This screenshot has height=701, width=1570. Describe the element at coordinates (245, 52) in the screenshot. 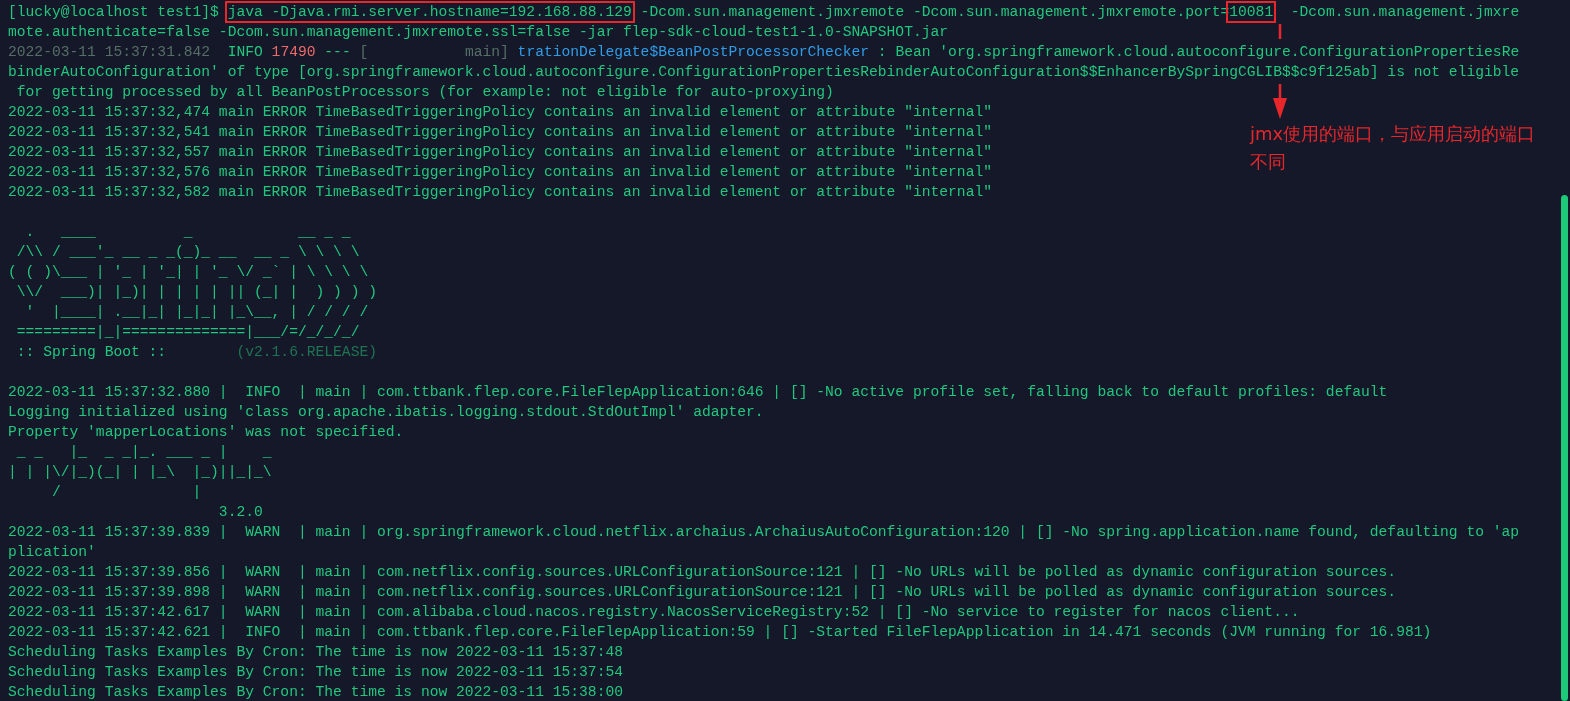

I see `terminal-text: INFO` at that location.